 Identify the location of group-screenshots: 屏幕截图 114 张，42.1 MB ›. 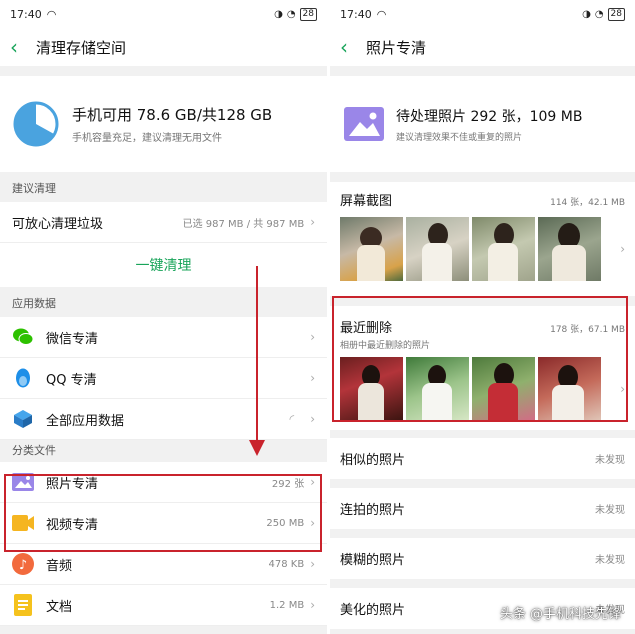
(482, 239).